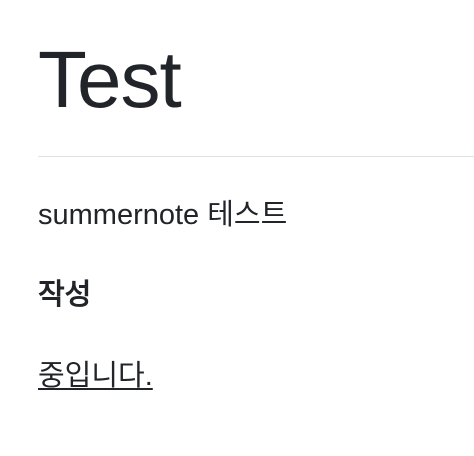 The width and height of the screenshot is (474, 456). What do you see at coordinates (95, 376) in the screenshot?
I see `paragraph-underlined: 중입니다.` at bounding box center [95, 376].